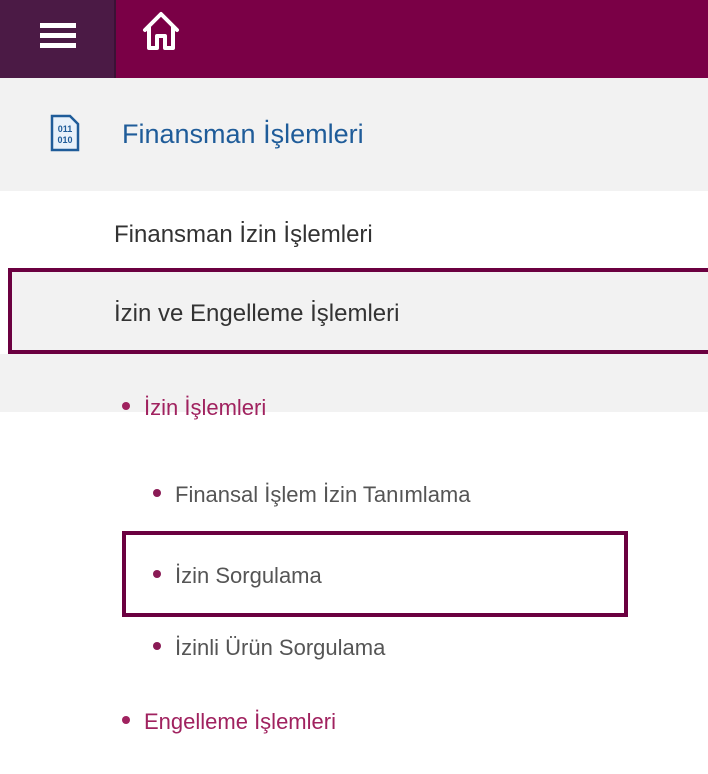 This screenshot has width=708, height=774. I want to click on submenu-item-engelleme-islemleri: Engelleme İşlemleri, so click(229, 722).